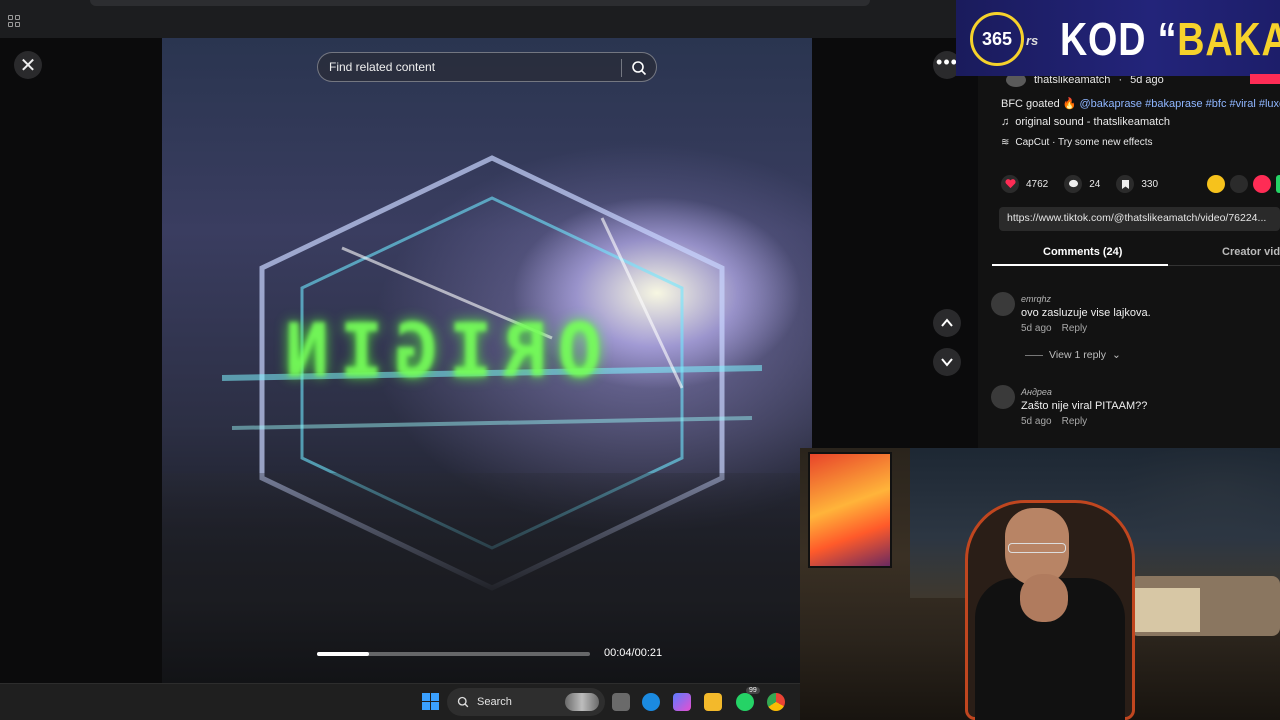 This screenshot has width=1280, height=720. What do you see at coordinates (438, 351) in the screenshot?
I see `video-neon-text: ORIGIN` at bounding box center [438, 351].